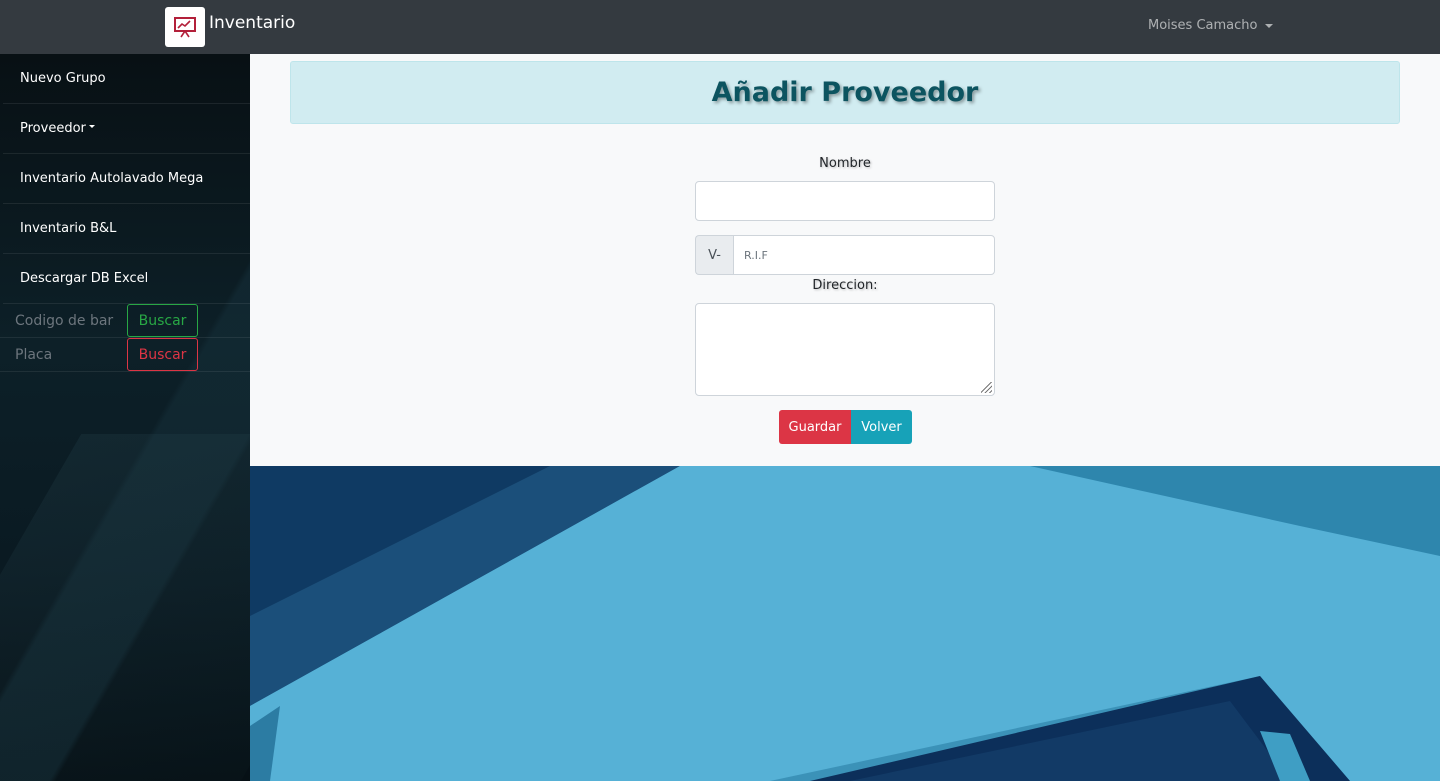 Image resolution: width=1440 pixels, height=781 pixels. What do you see at coordinates (84, 278) in the screenshot?
I see `sidebar-item-label: Descargar DB Excel` at bounding box center [84, 278].